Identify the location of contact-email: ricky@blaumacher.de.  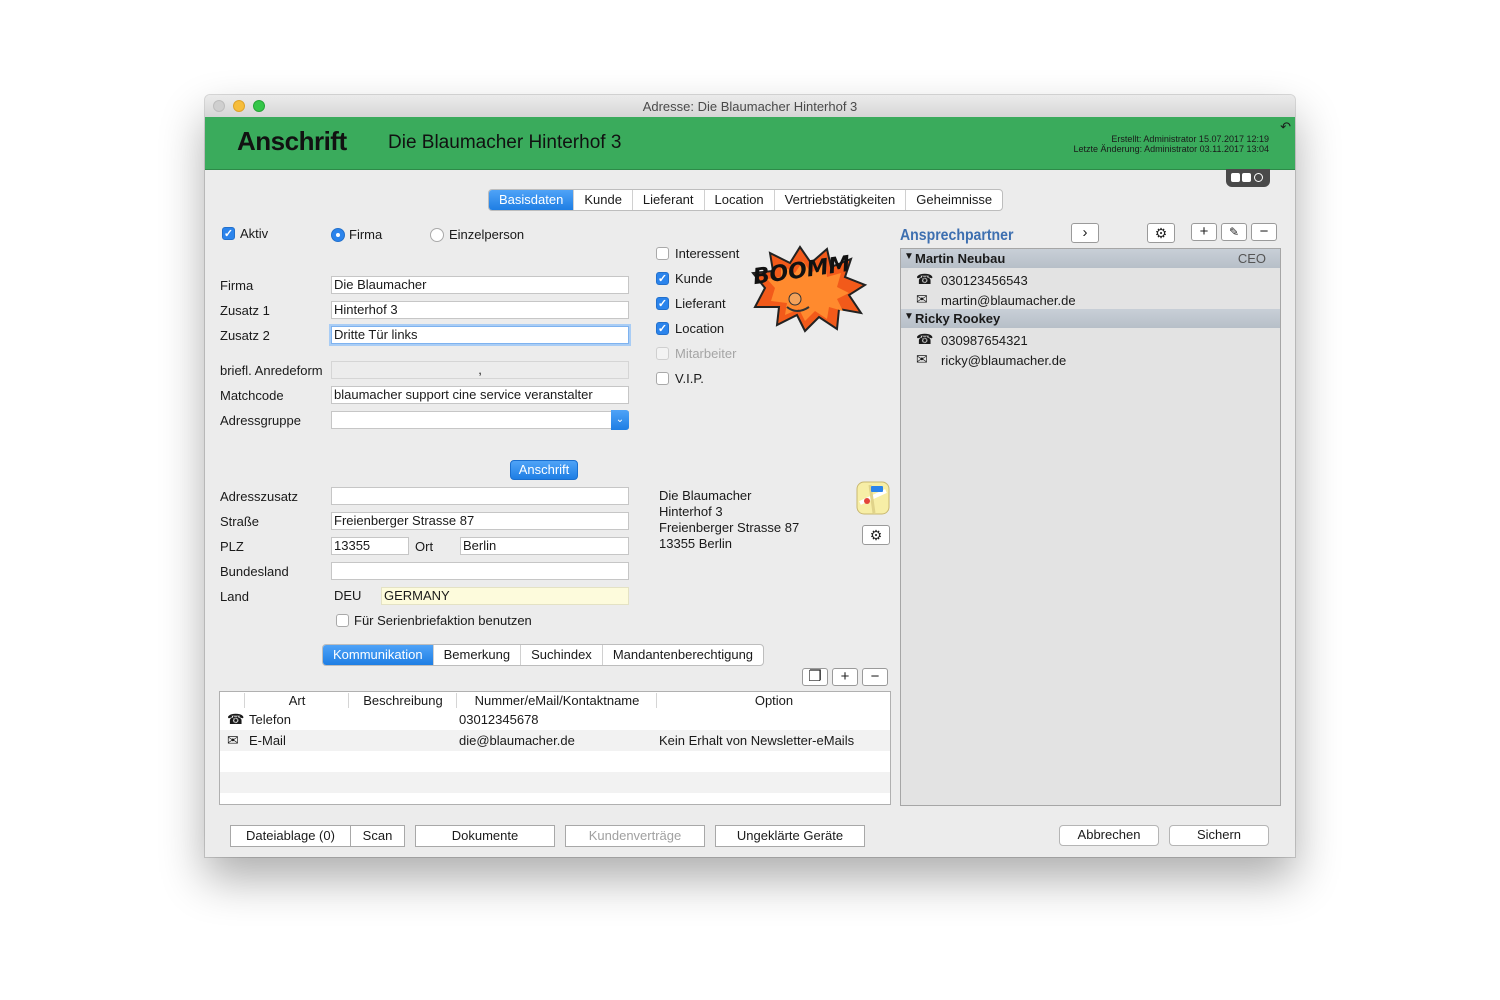
(1004, 360).